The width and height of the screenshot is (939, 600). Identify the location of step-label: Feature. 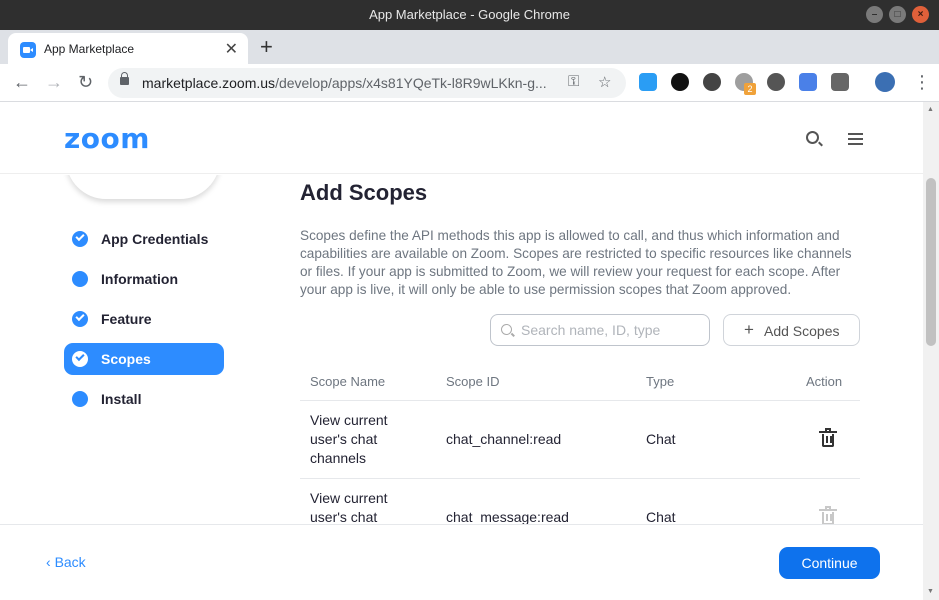
(126, 319).